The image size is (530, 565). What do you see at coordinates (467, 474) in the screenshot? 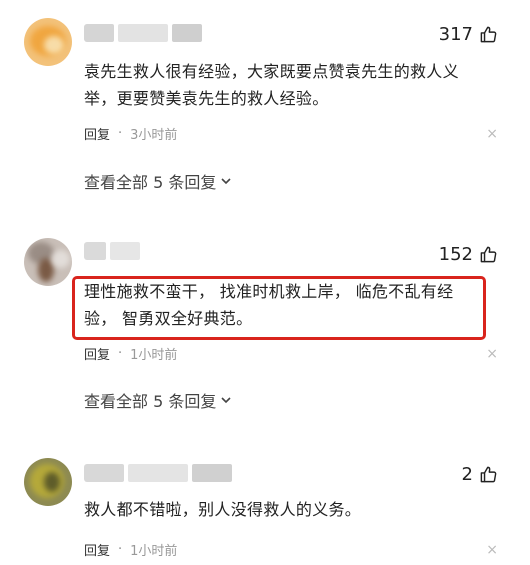
I see `like-count: 2` at bounding box center [467, 474].